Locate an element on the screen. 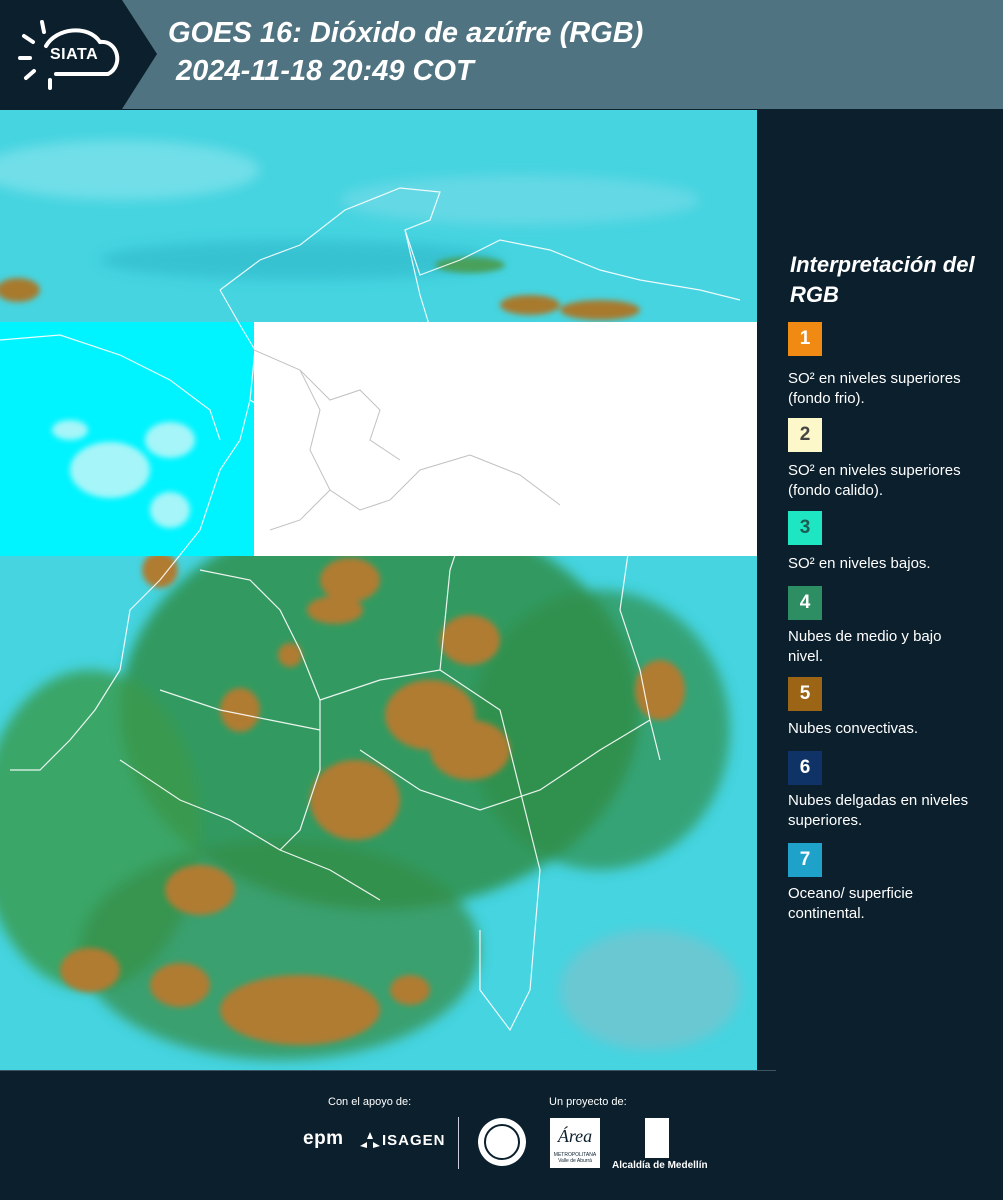 The image size is (1003, 1200). legend-swatch-3: 3 is located at coordinates (805, 528).